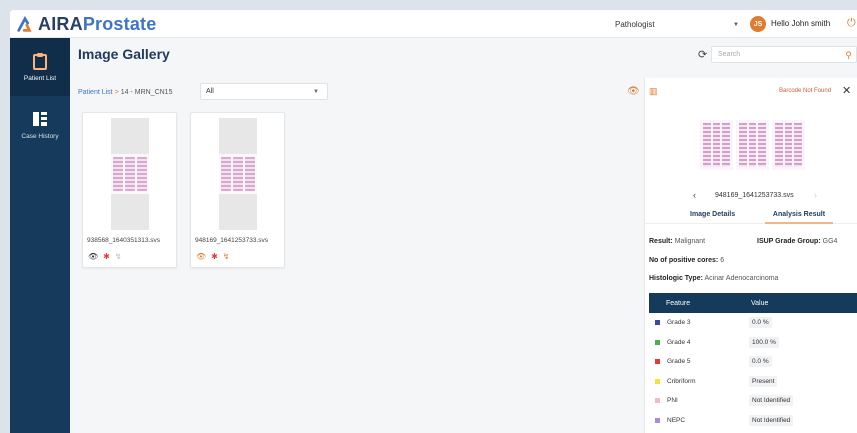  Describe the element at coordinates (679, 342) in the screenshot. I see `feature-name: Grade 4` at that location.